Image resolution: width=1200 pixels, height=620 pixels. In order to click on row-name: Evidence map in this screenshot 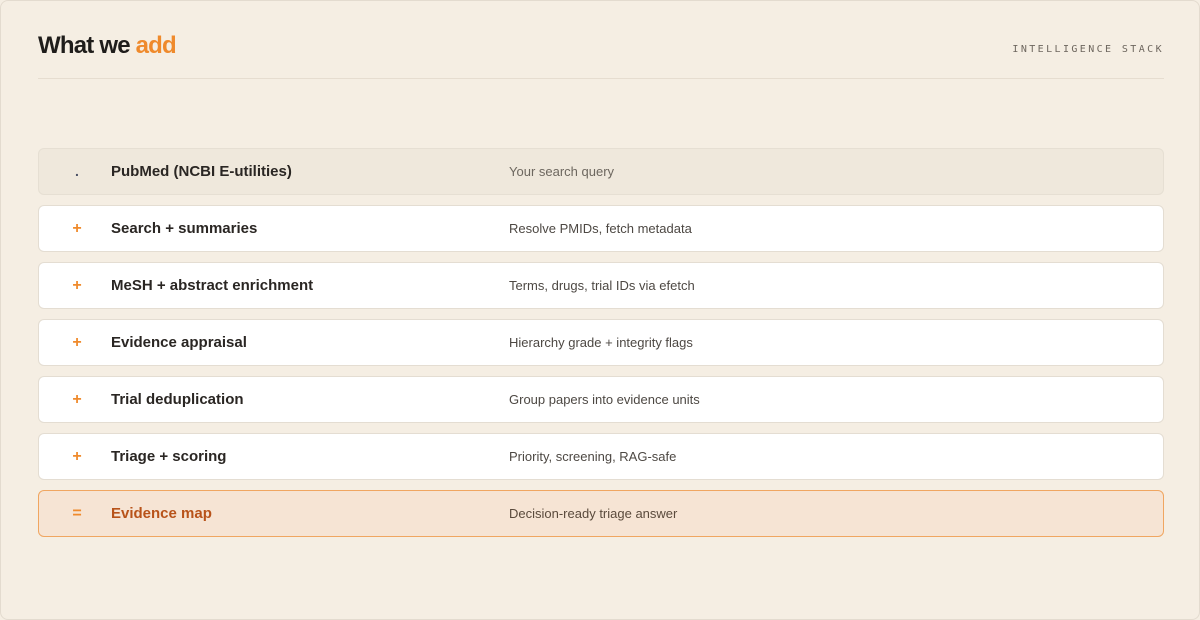, I will do `click(161, 513)`.